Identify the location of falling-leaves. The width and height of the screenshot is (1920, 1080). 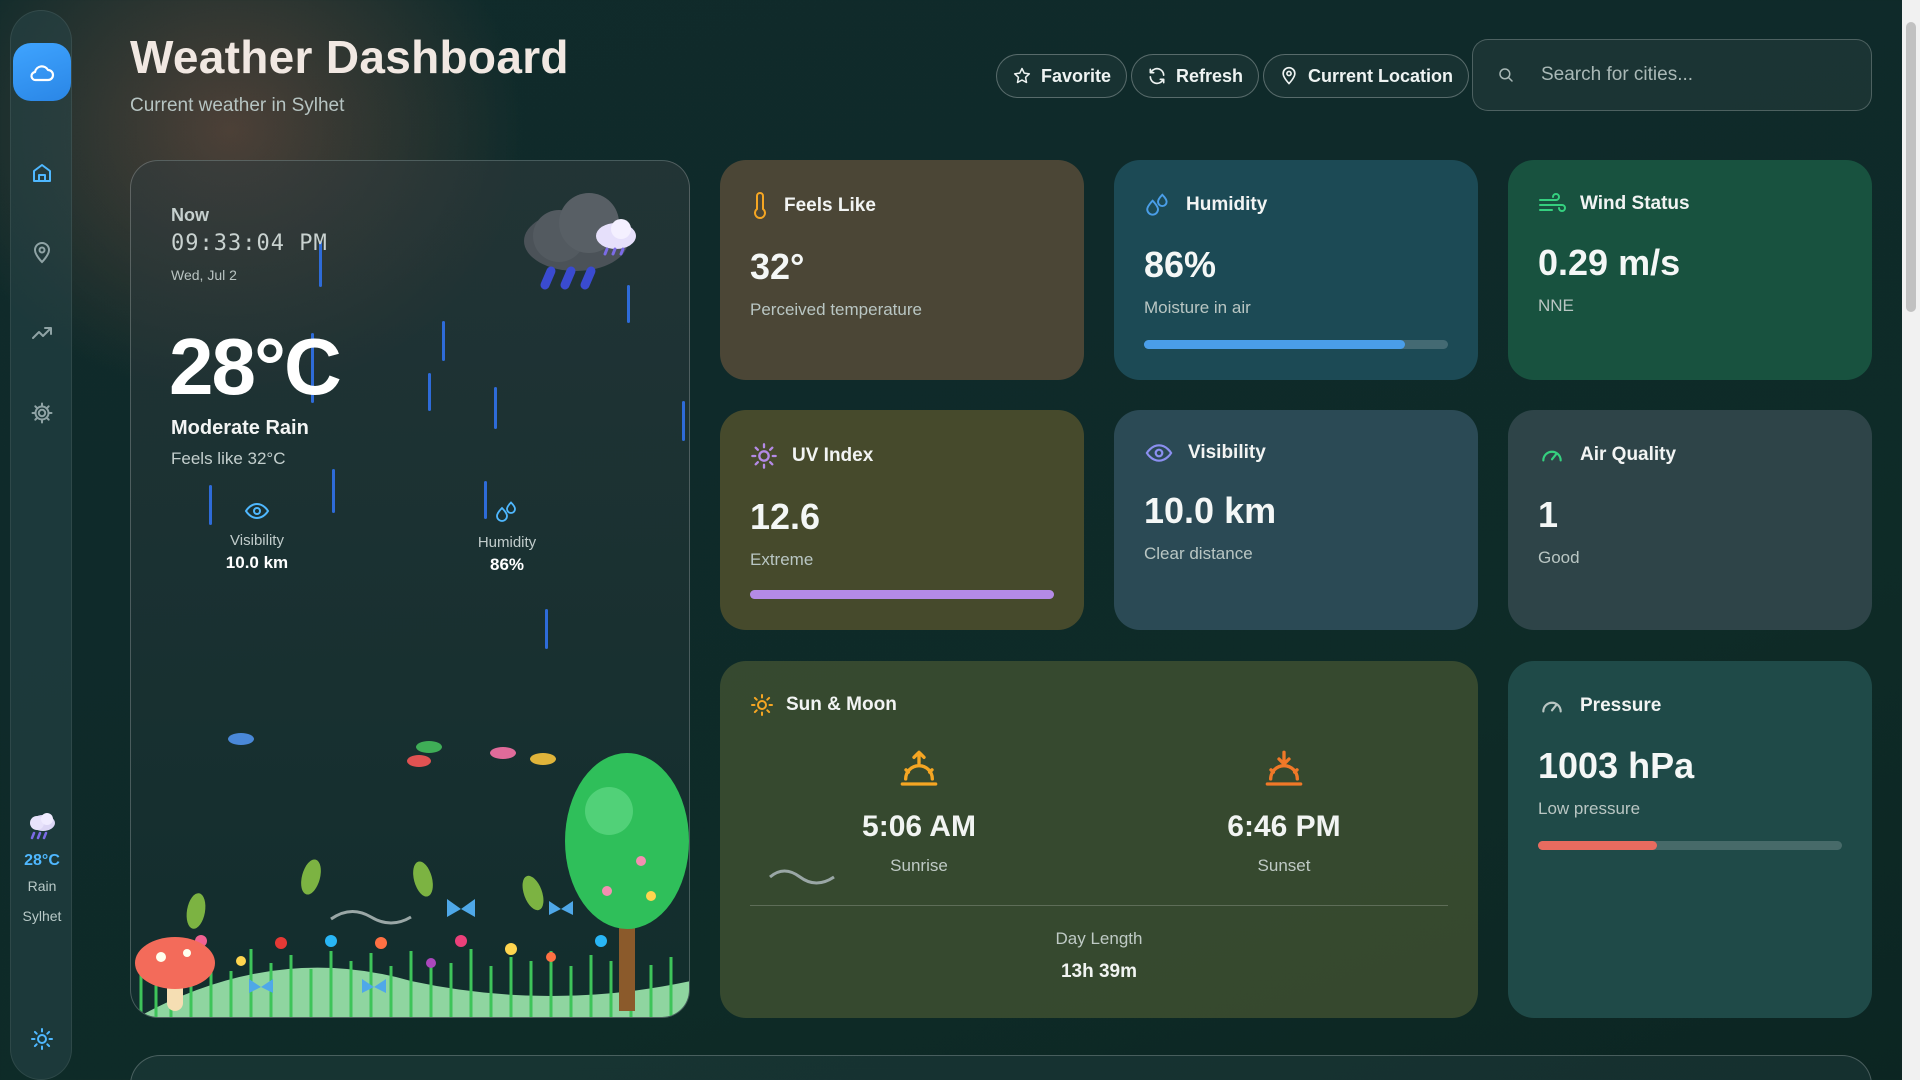
(365, 894).